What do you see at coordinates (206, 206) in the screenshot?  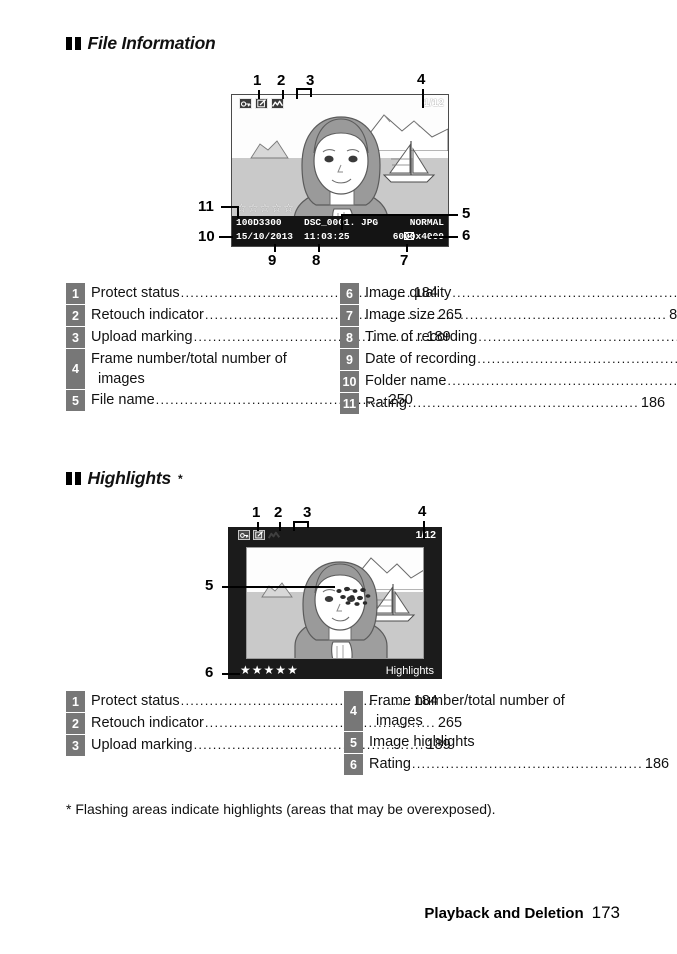 I see `callout-11: 11` at bounding box center [206, 206].